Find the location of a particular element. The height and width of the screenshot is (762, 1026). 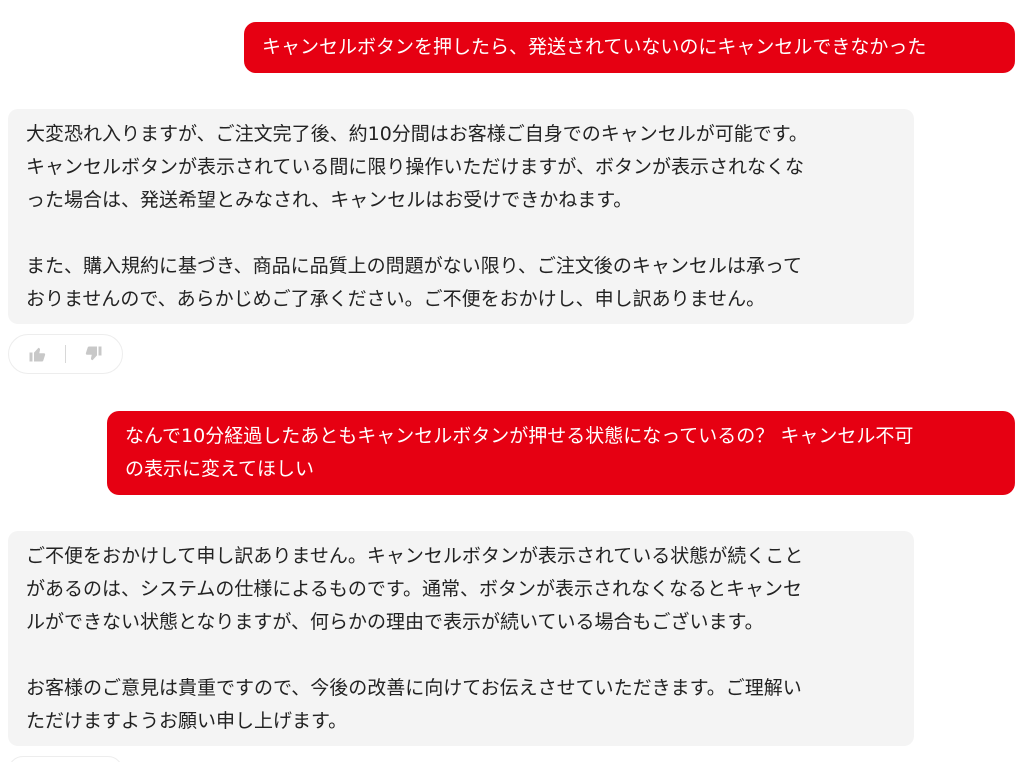

thumbs-down-icon is located at coordinates (93, 353).